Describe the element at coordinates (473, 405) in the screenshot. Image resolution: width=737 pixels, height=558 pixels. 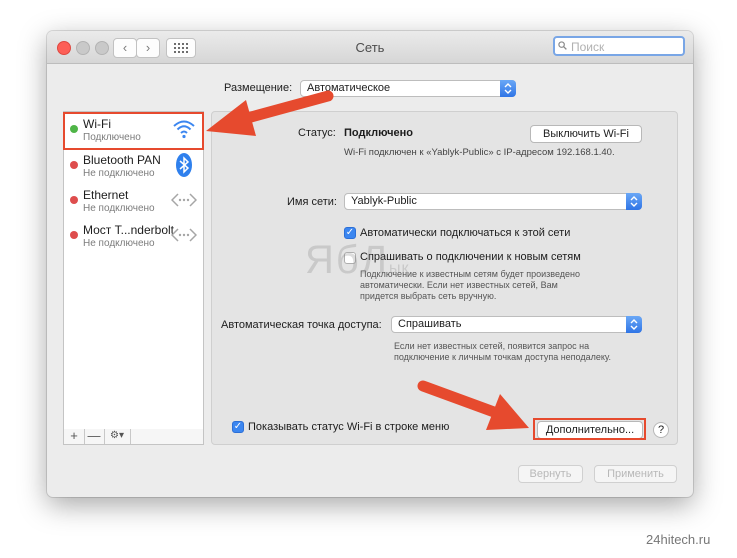
I see `arrow-to-advanced-icon` at that location.